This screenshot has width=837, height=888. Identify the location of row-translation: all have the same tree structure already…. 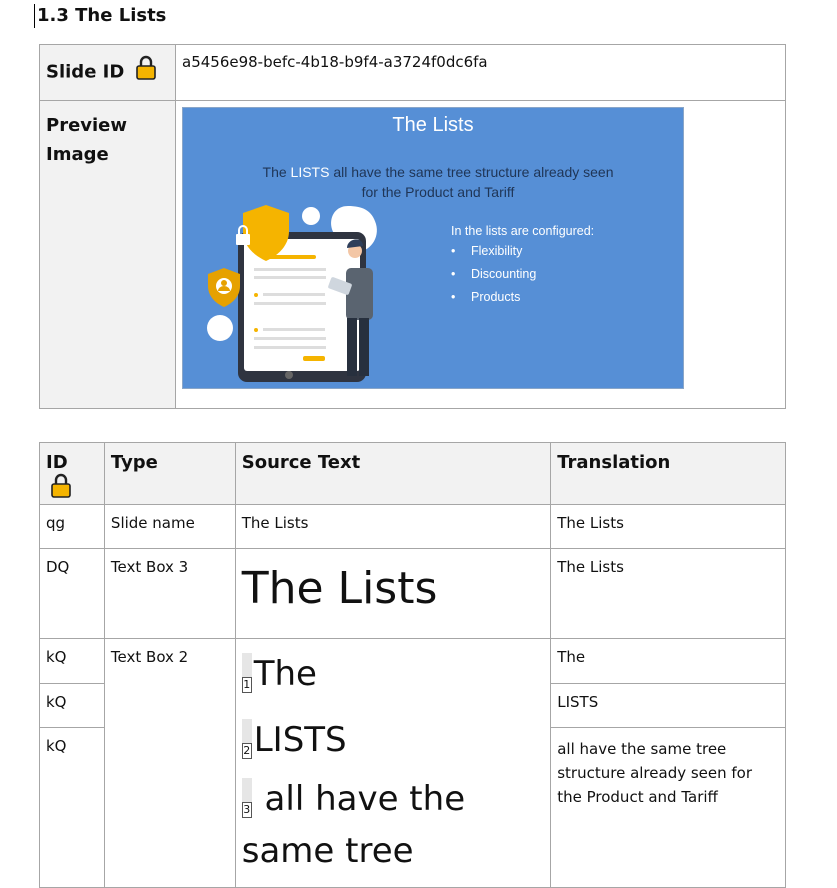
(668, 807).